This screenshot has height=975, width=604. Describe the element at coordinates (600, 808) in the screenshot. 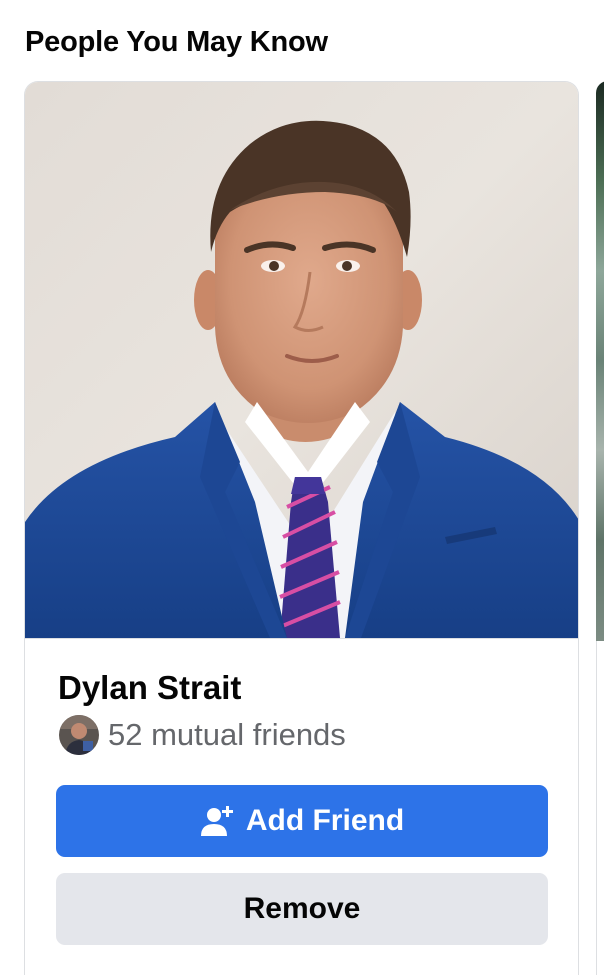

I see `next-suggestion-card` at that location.